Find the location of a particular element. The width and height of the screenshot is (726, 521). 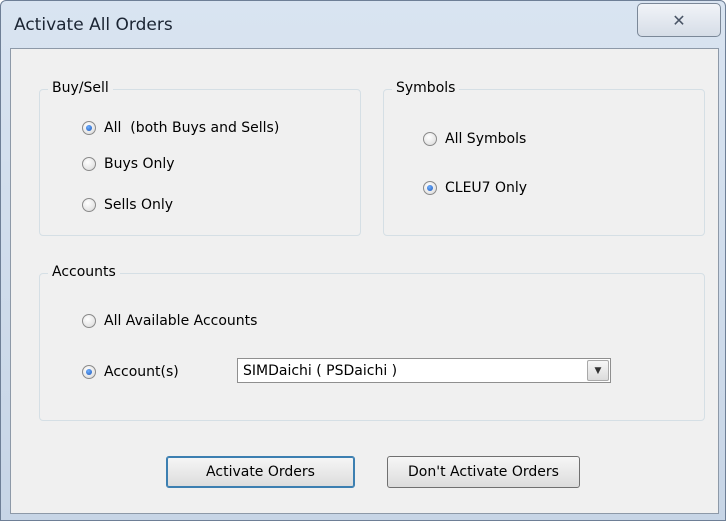

radio-buys-only: Buys Only is located at coordinates (128, 164).